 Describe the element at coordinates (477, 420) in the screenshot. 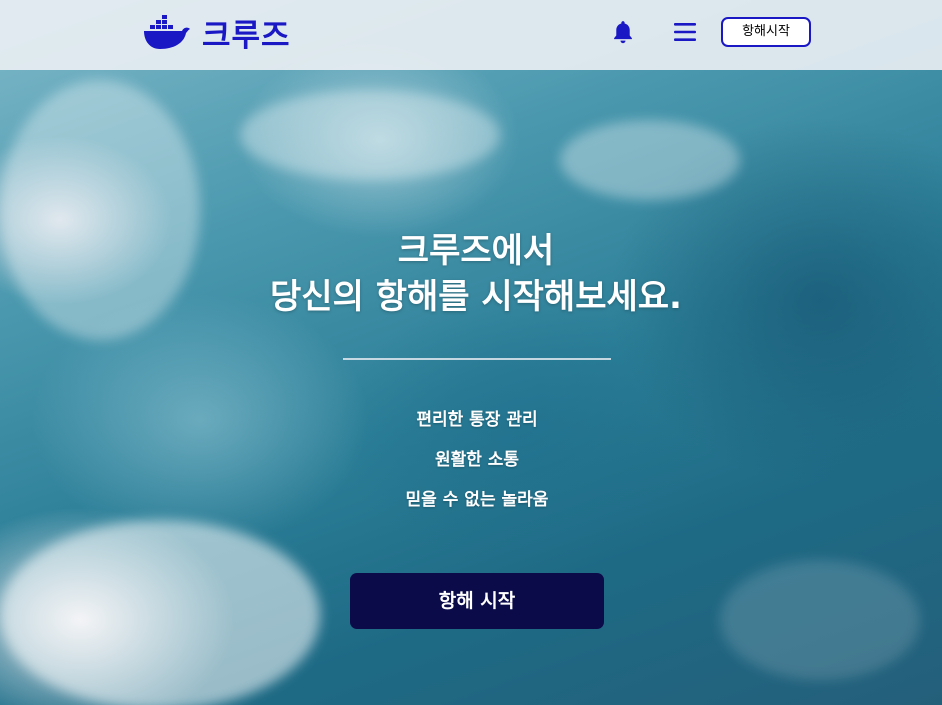

I see `feature-item: 편리한 통장 관리` at that location.